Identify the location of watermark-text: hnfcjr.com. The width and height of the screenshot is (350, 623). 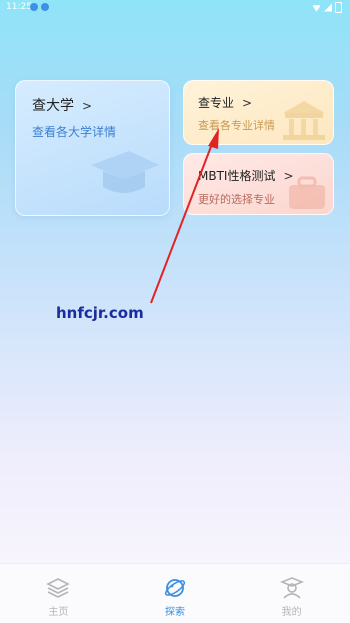
(100, 313).